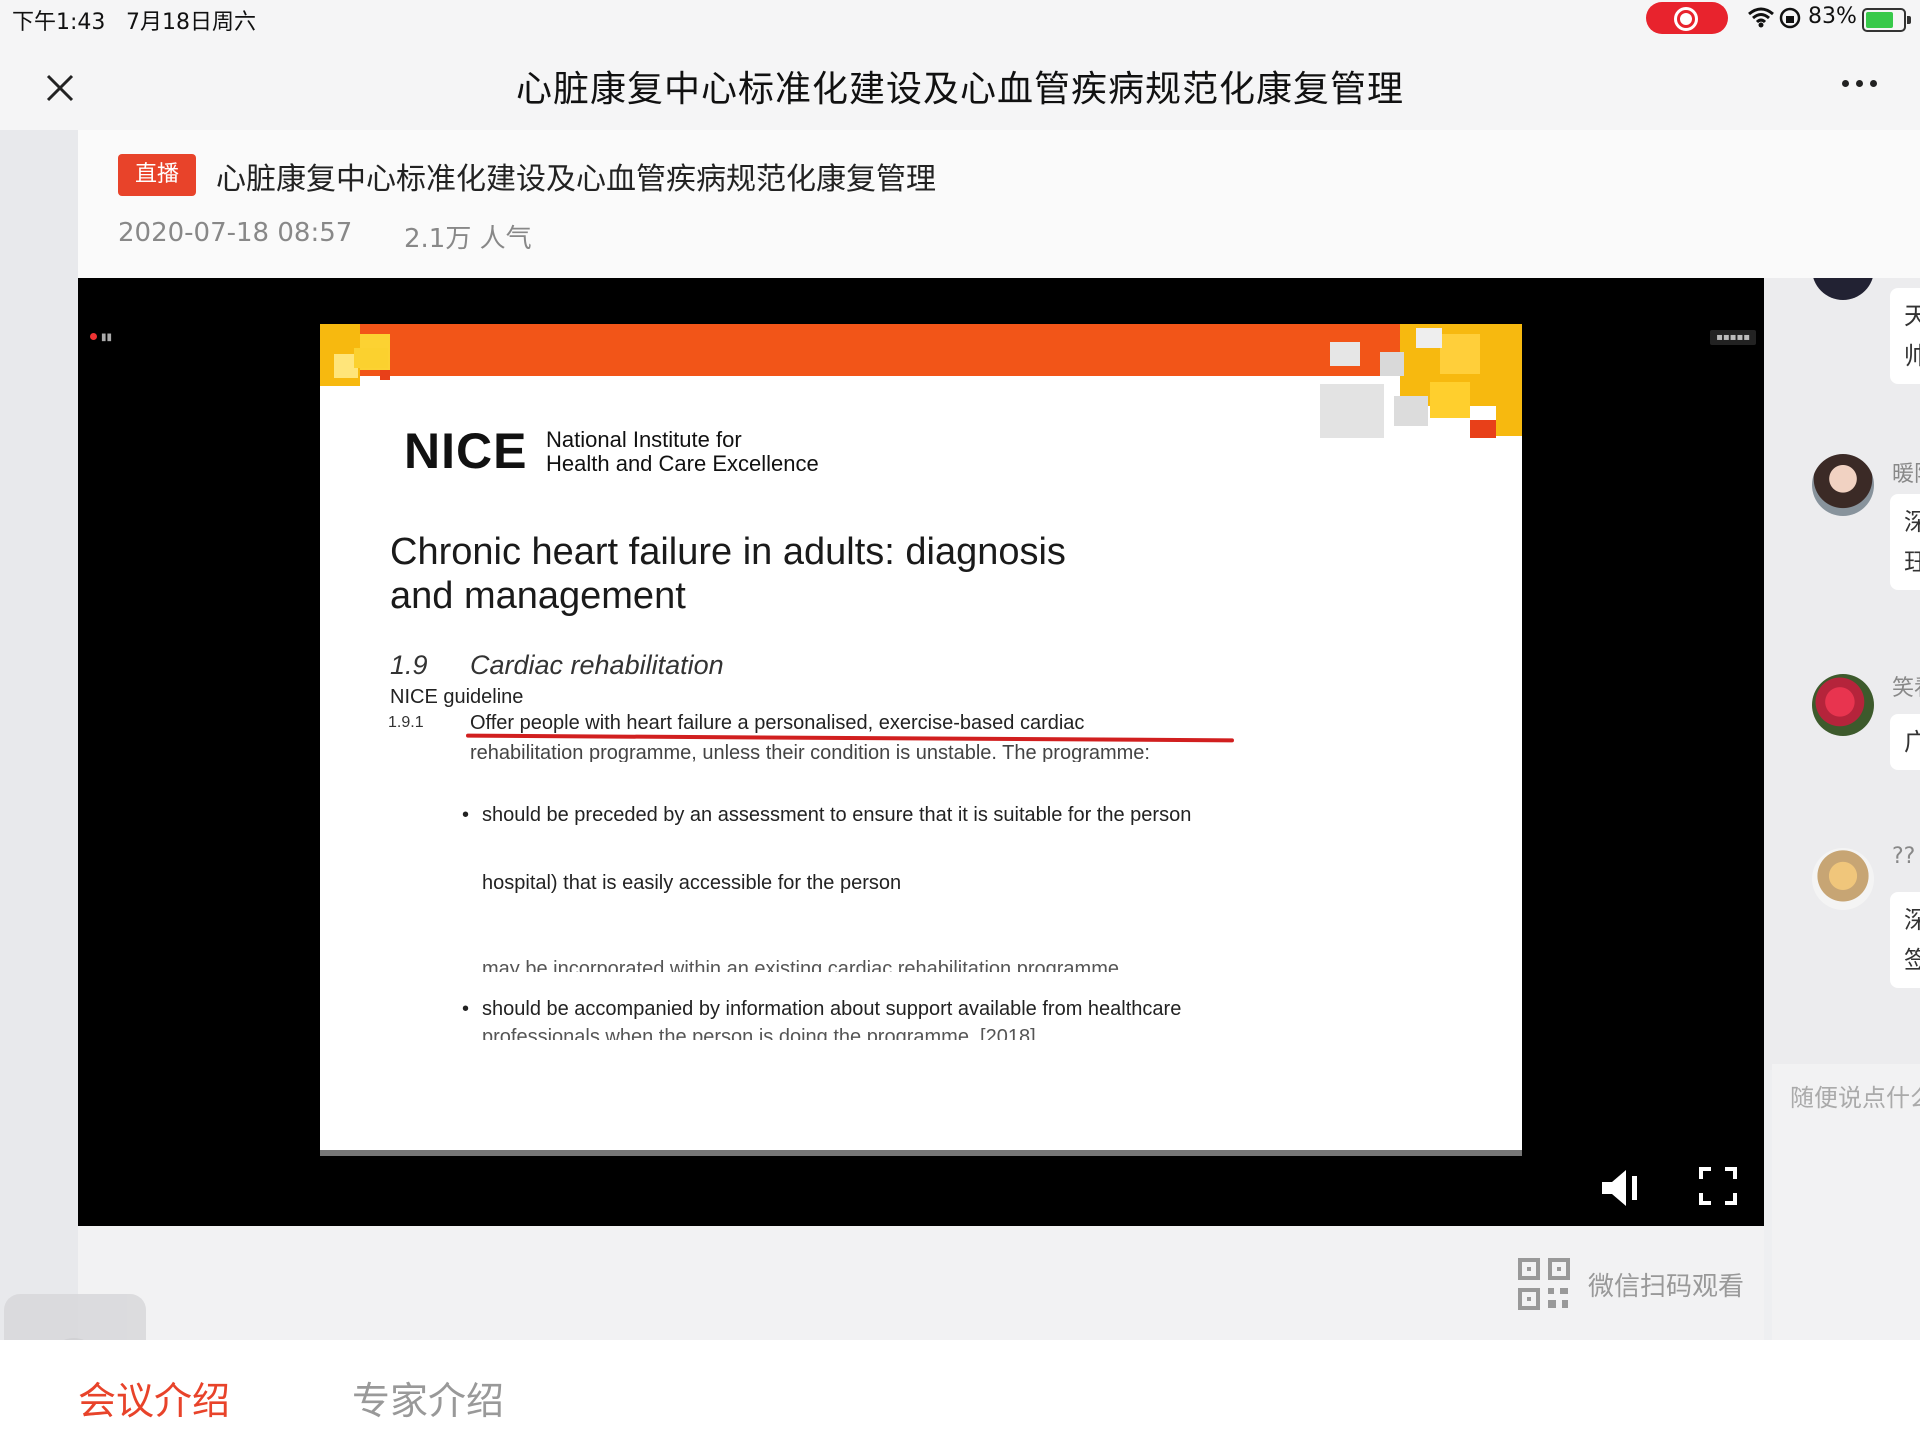 The width and height of the screenshot is (1920, 1440). I want to click on chat-input: 随便说点什么, so click(1855, 1095).